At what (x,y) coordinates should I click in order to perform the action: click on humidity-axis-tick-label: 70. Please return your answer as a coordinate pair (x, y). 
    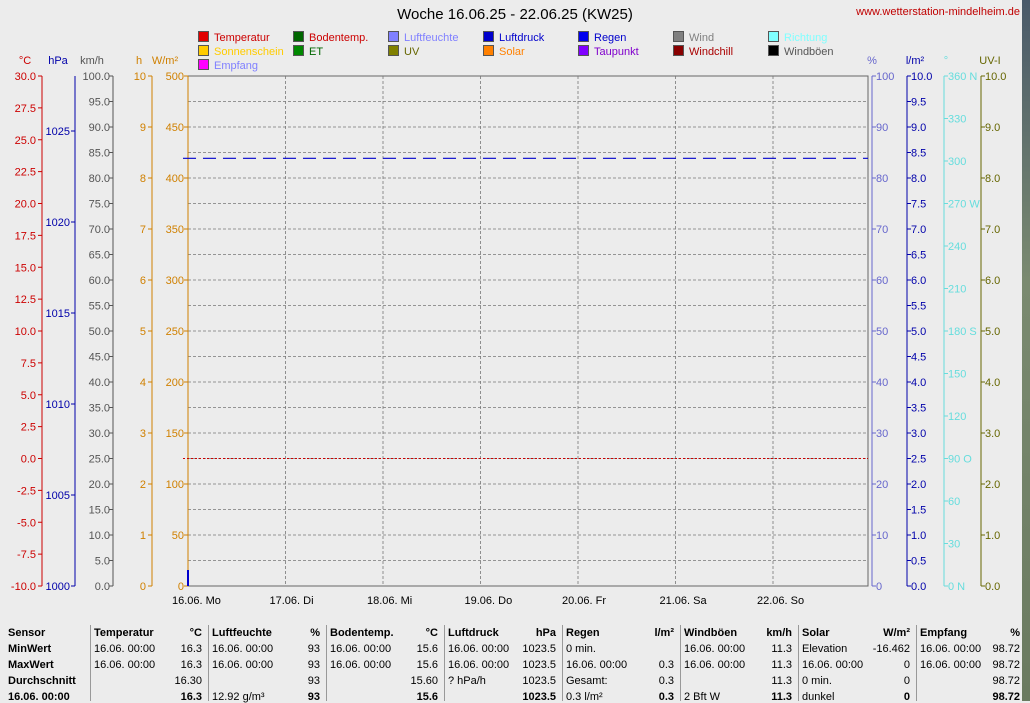
    Looking at the image, I should click on (882, 230).